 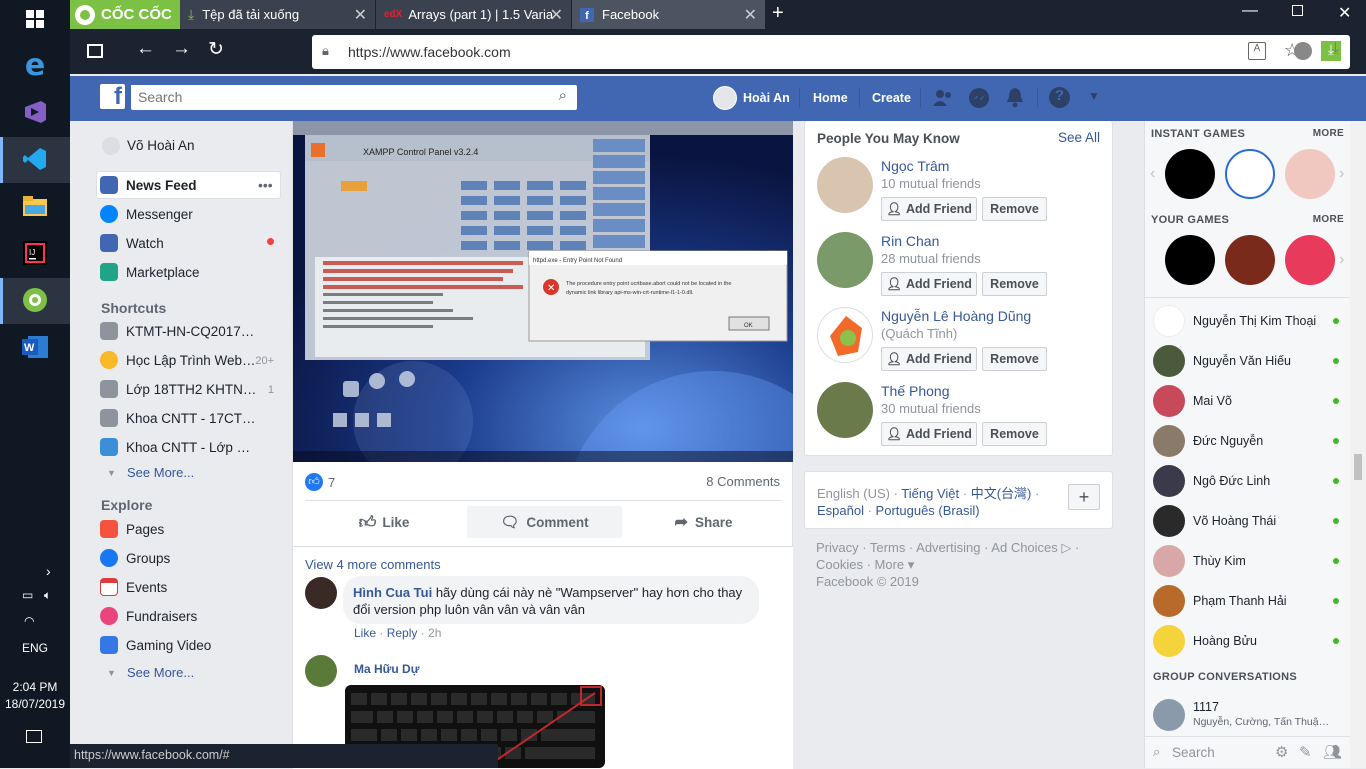 What do you see at coordinates (354, 97) in the screenshot?
I see `search-box: ⌕` at bounding box center [354, 97].